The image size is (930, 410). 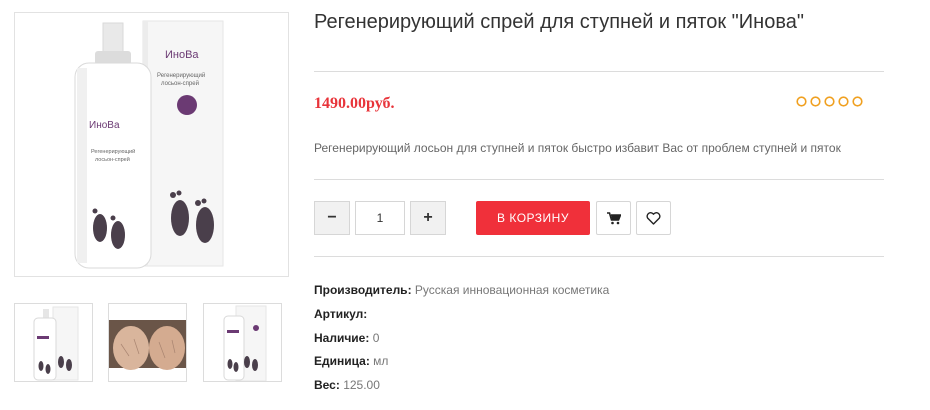 What do you see at coordinates (182, 55) in the screenshot?
I see `box-brand-label: ИноВа` at bounding box center [182, 55].